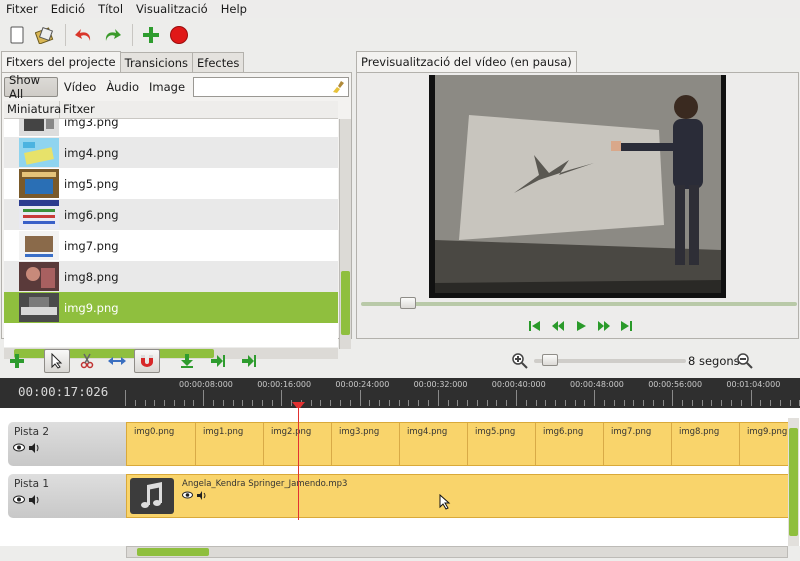 Image resolution: width=800 pixels, height=561 pixels. Describe the element at coordinates (171, 214) in the screenshot. I see `list-item: img6.png` at that location.